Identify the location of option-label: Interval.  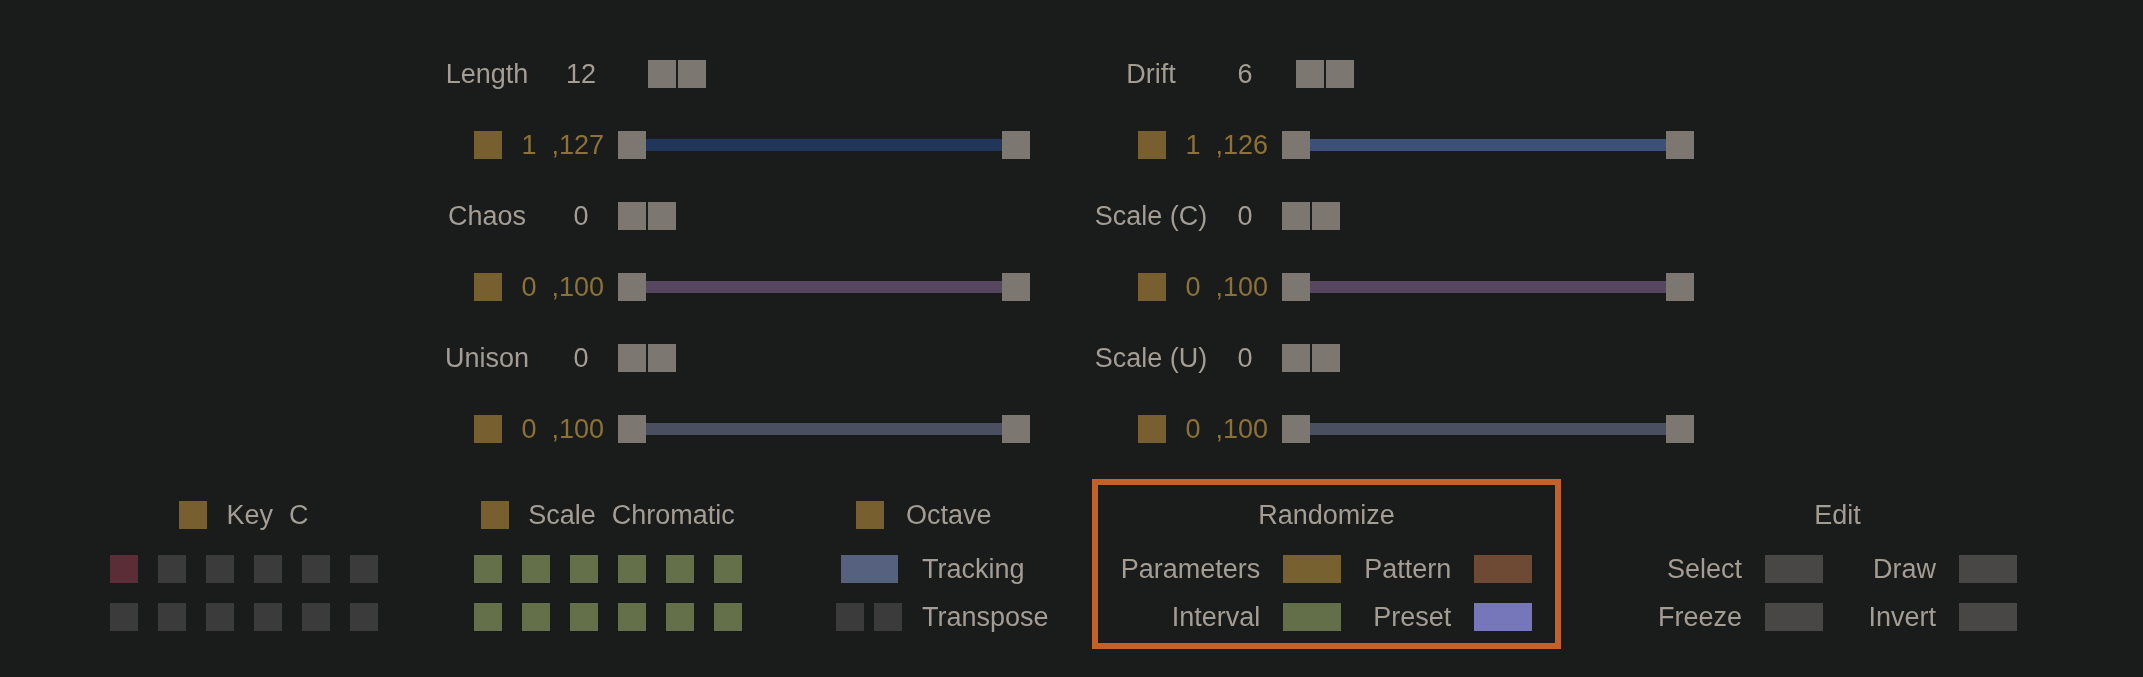
(1216, 617).